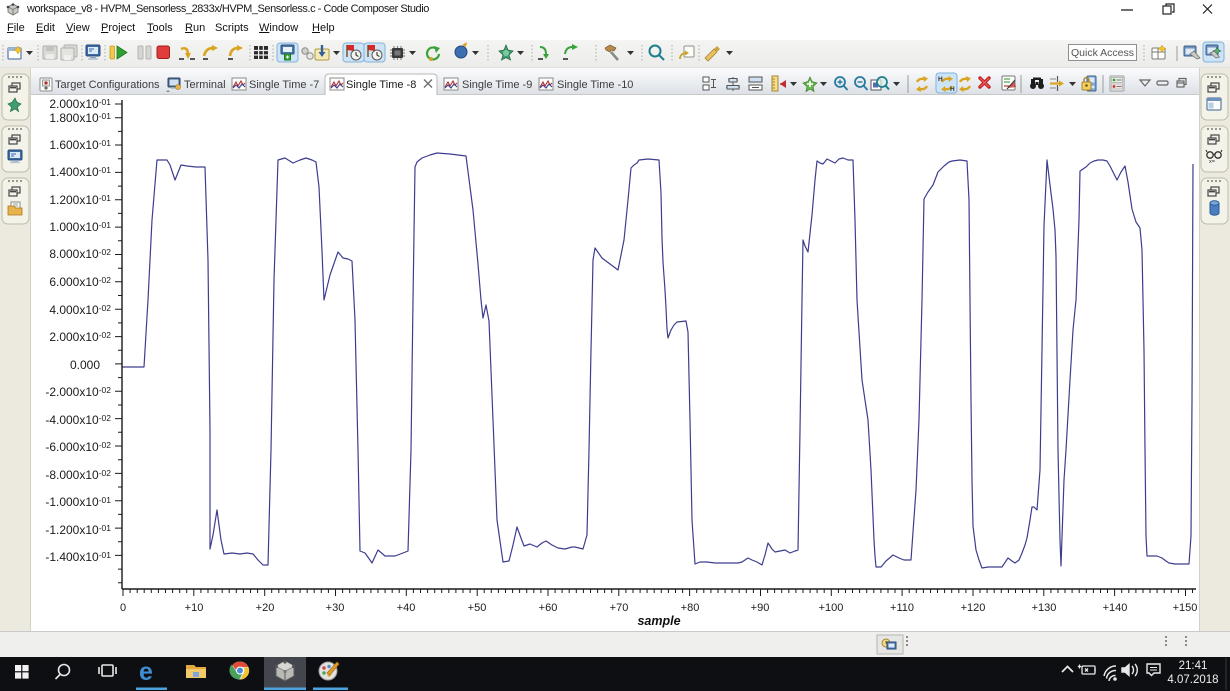 This screenshot has width=1230, height=691. Describe the element at coordinates (146, 672) in the screenshot. I see `svg-text: e` at that location.